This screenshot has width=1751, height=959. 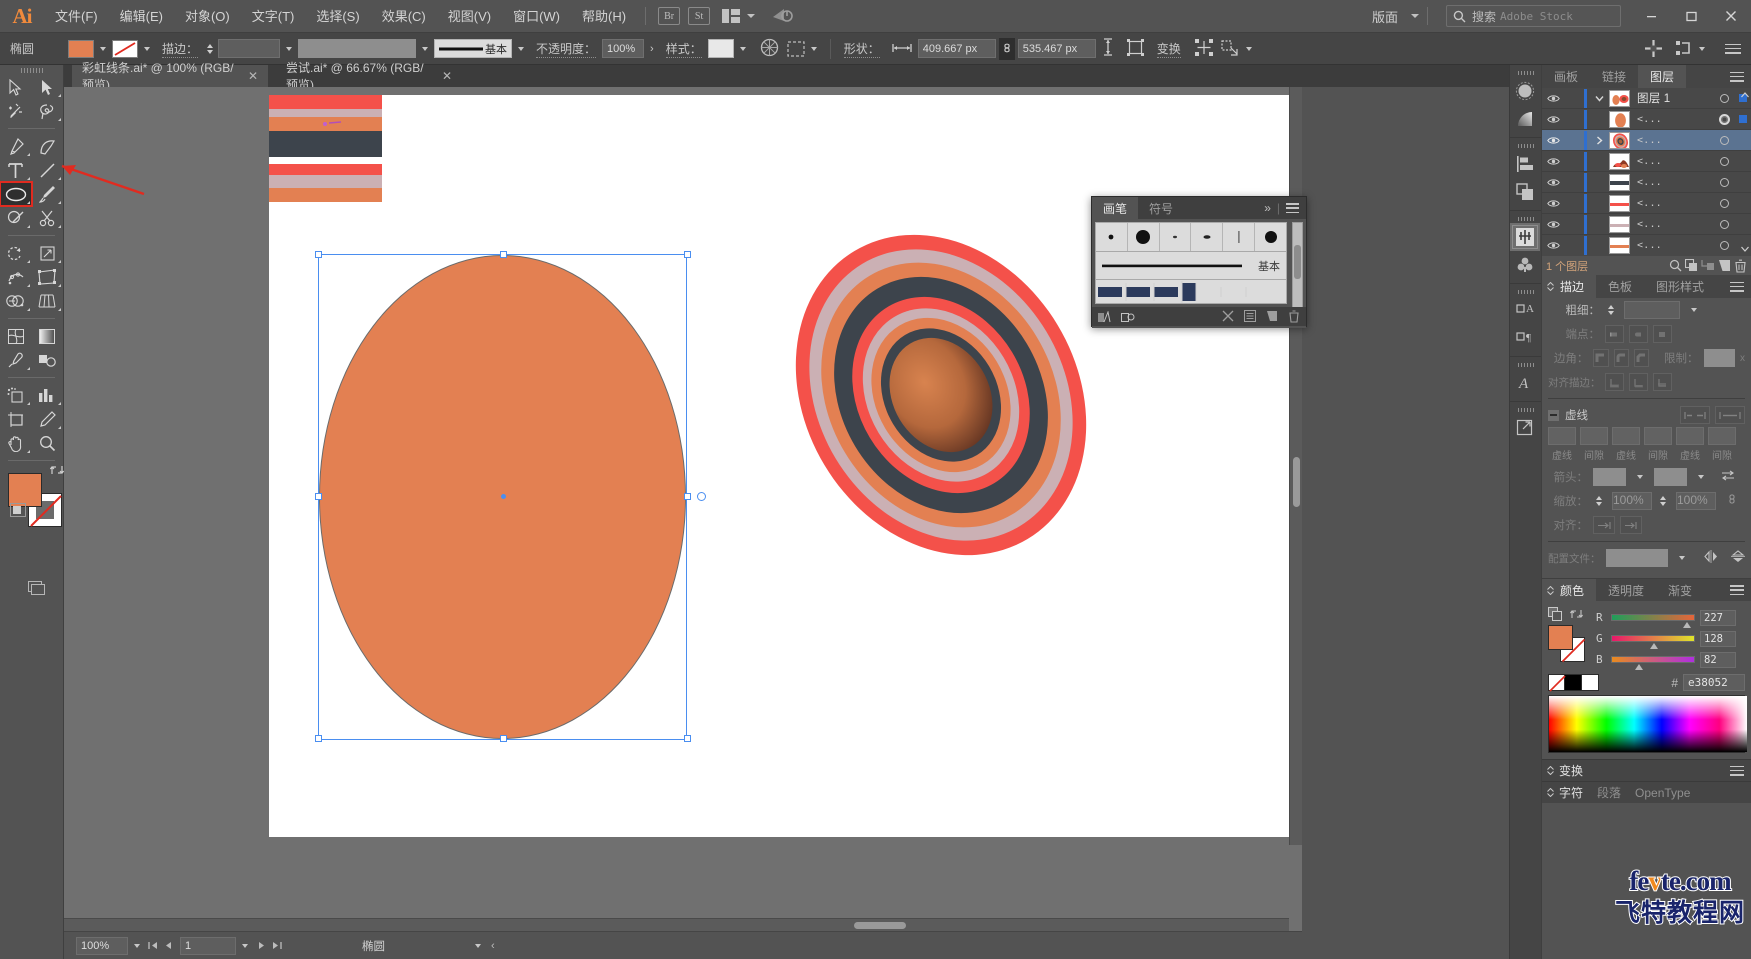 What do you see at coordinates (1550, 770) in the screenshot?
I see `transform-collapse-icon` at bounding box center [1550, 770].